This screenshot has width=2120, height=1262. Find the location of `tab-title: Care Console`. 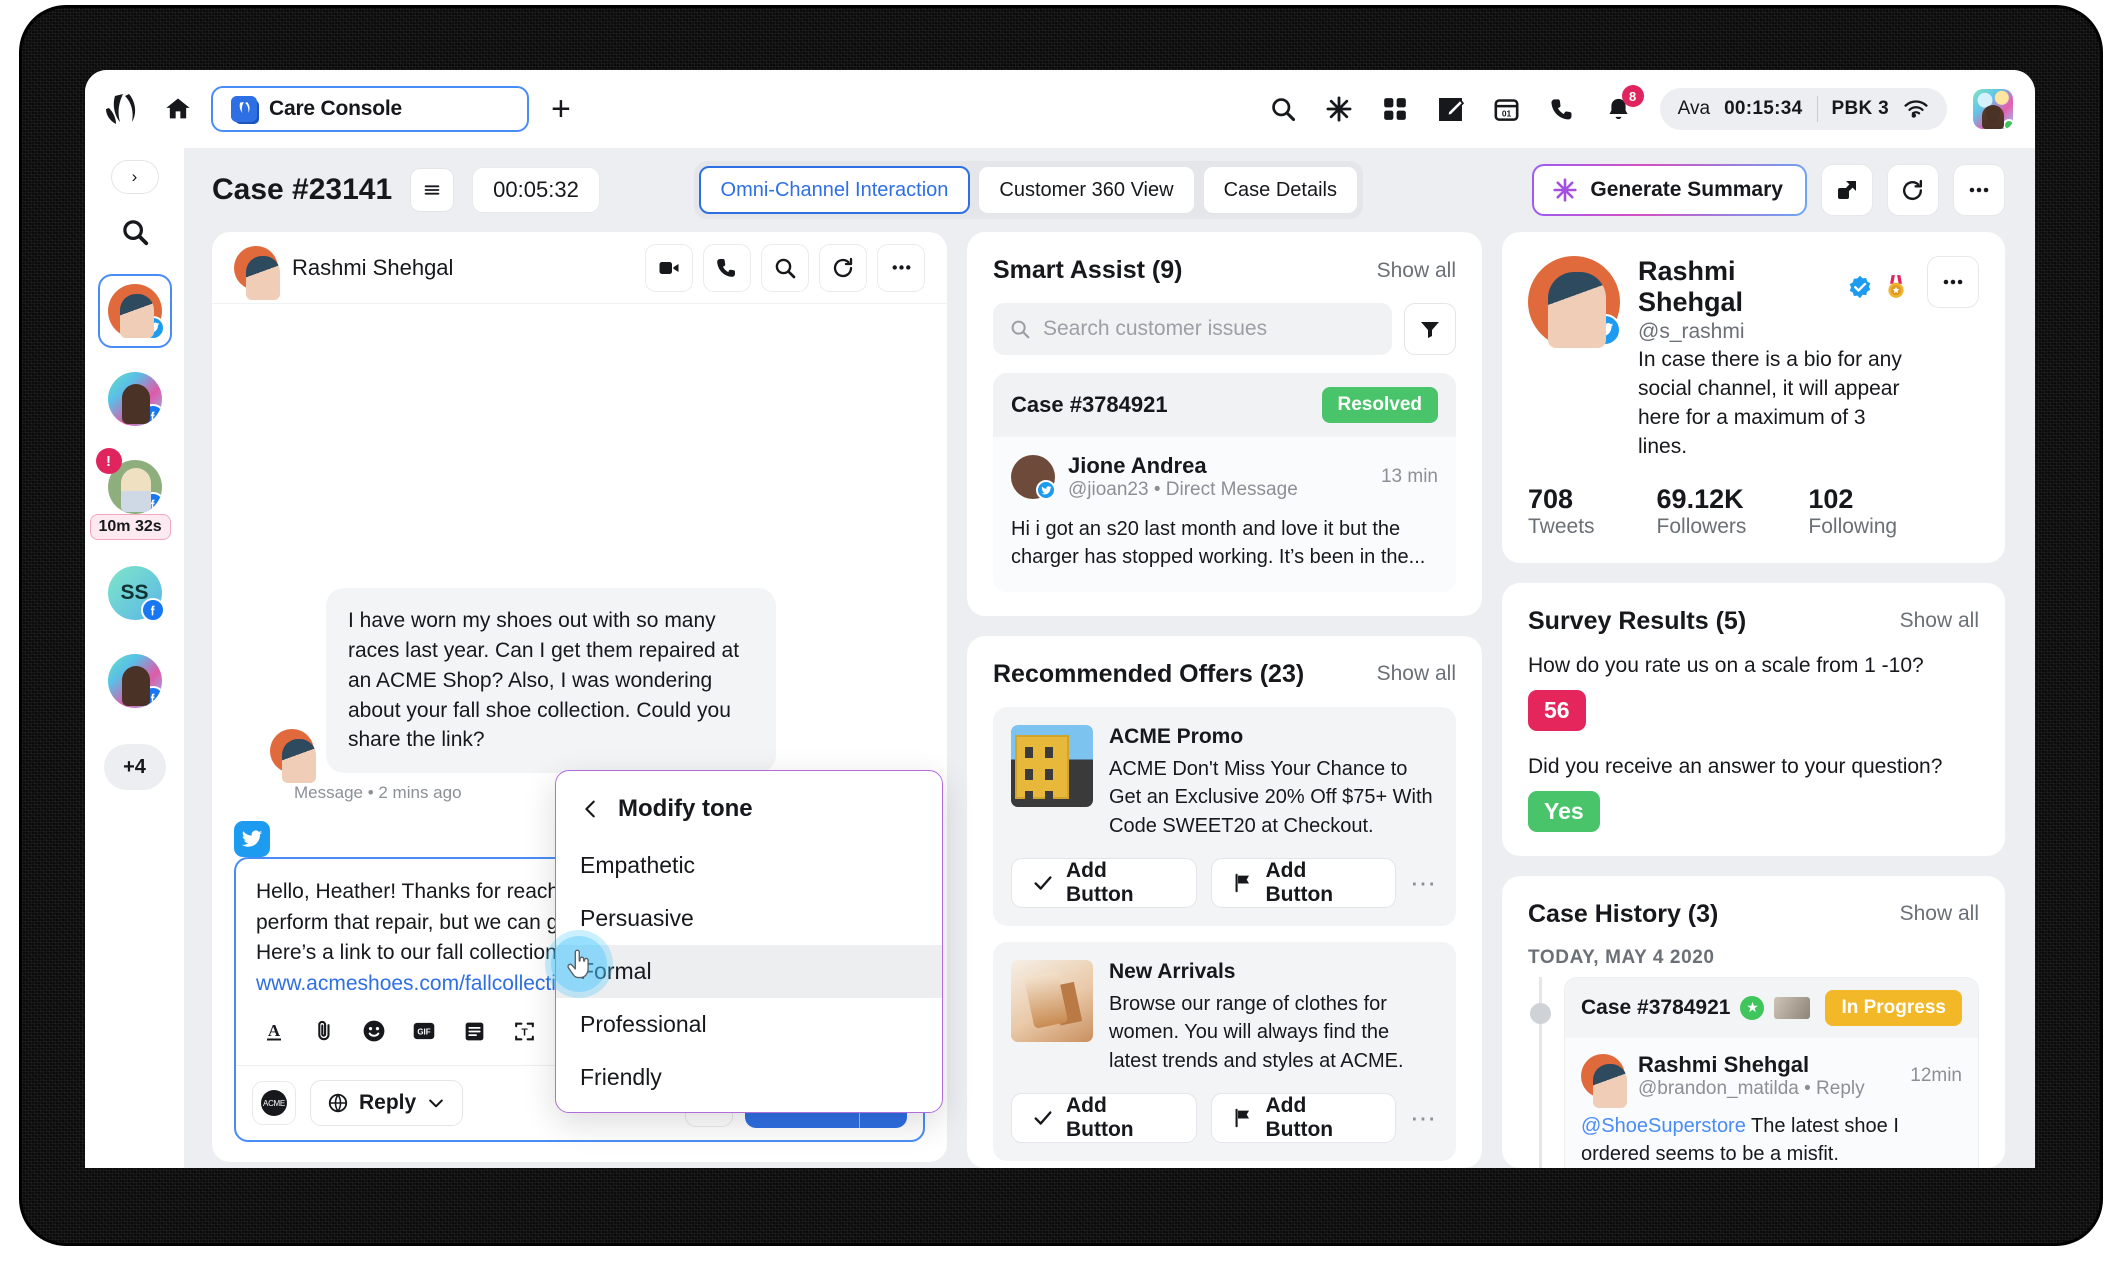

tab-title: Care Console is located at coordinates (335, 108).